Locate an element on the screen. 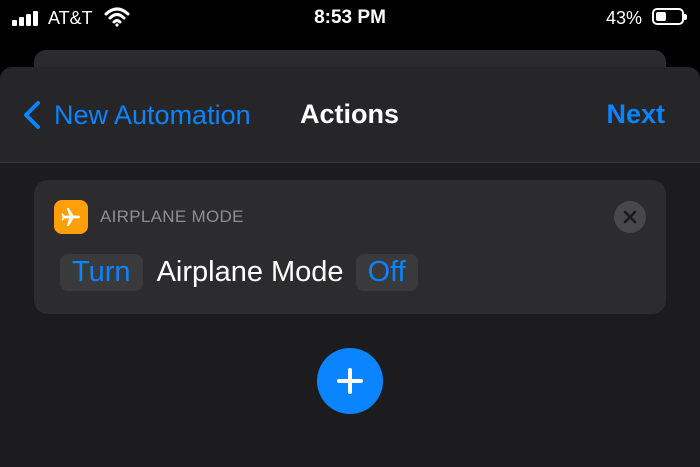 This screenshot has height=467, width=700. close-icon is located at coordinates (630, 217).